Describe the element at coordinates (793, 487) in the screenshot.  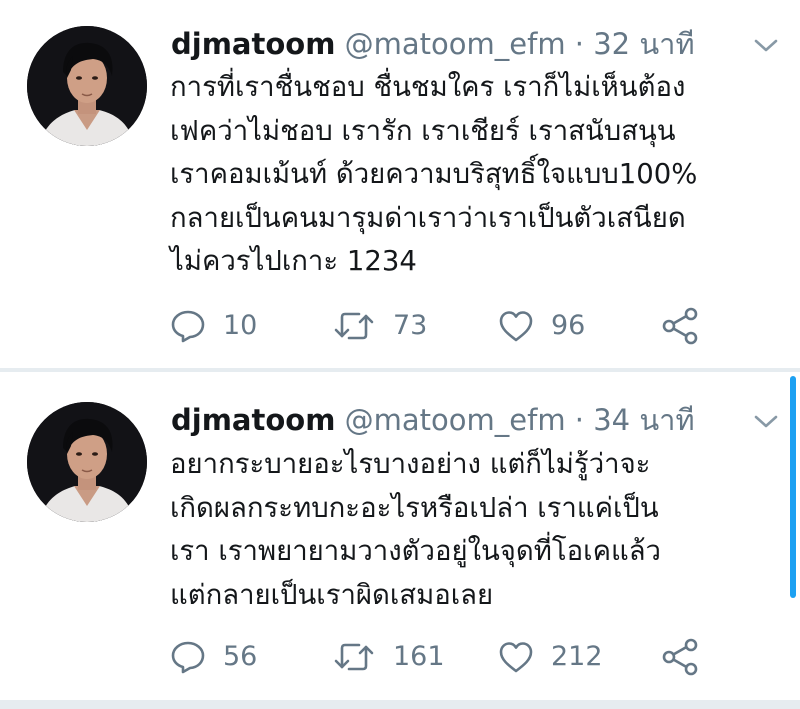
I see `thread-indicator` at that location.